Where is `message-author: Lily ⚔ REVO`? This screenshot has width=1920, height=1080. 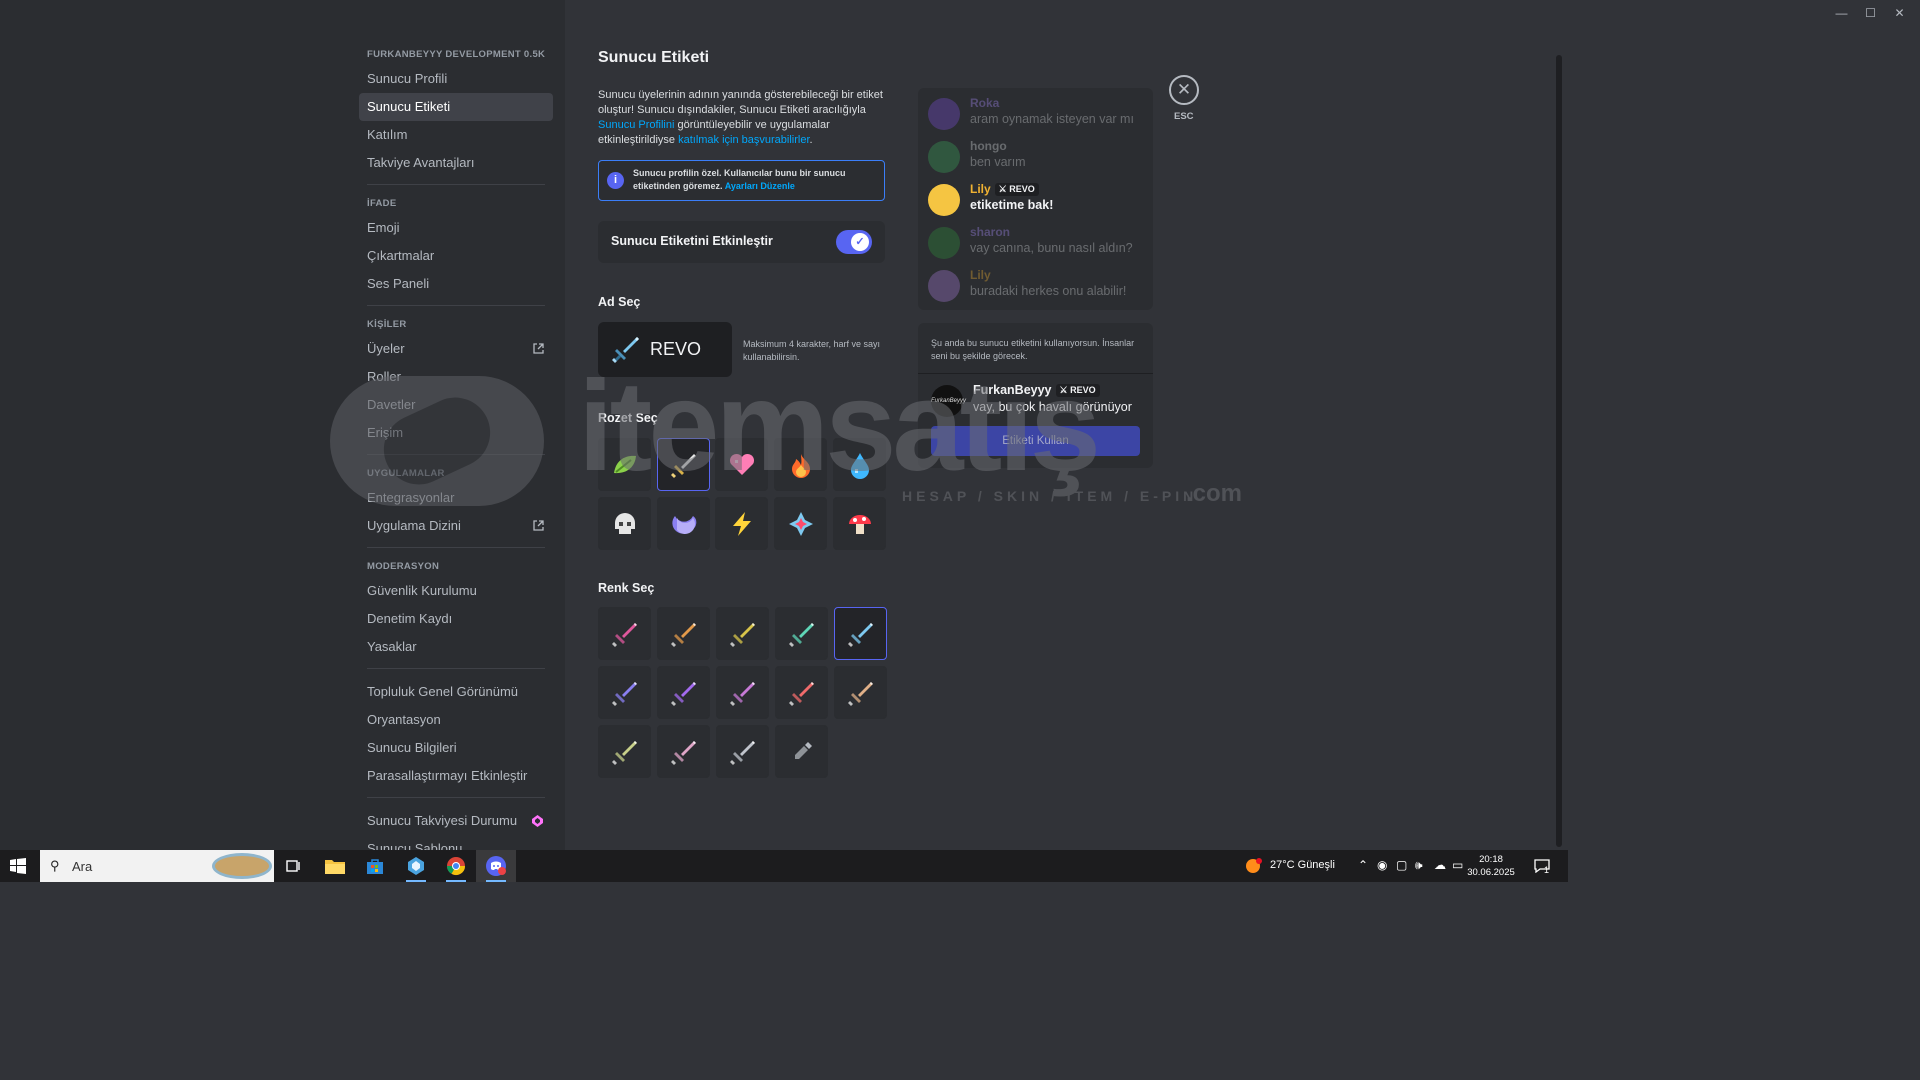 message-author: Lily ⚔ REVO is located at coordinates (1004, 189).